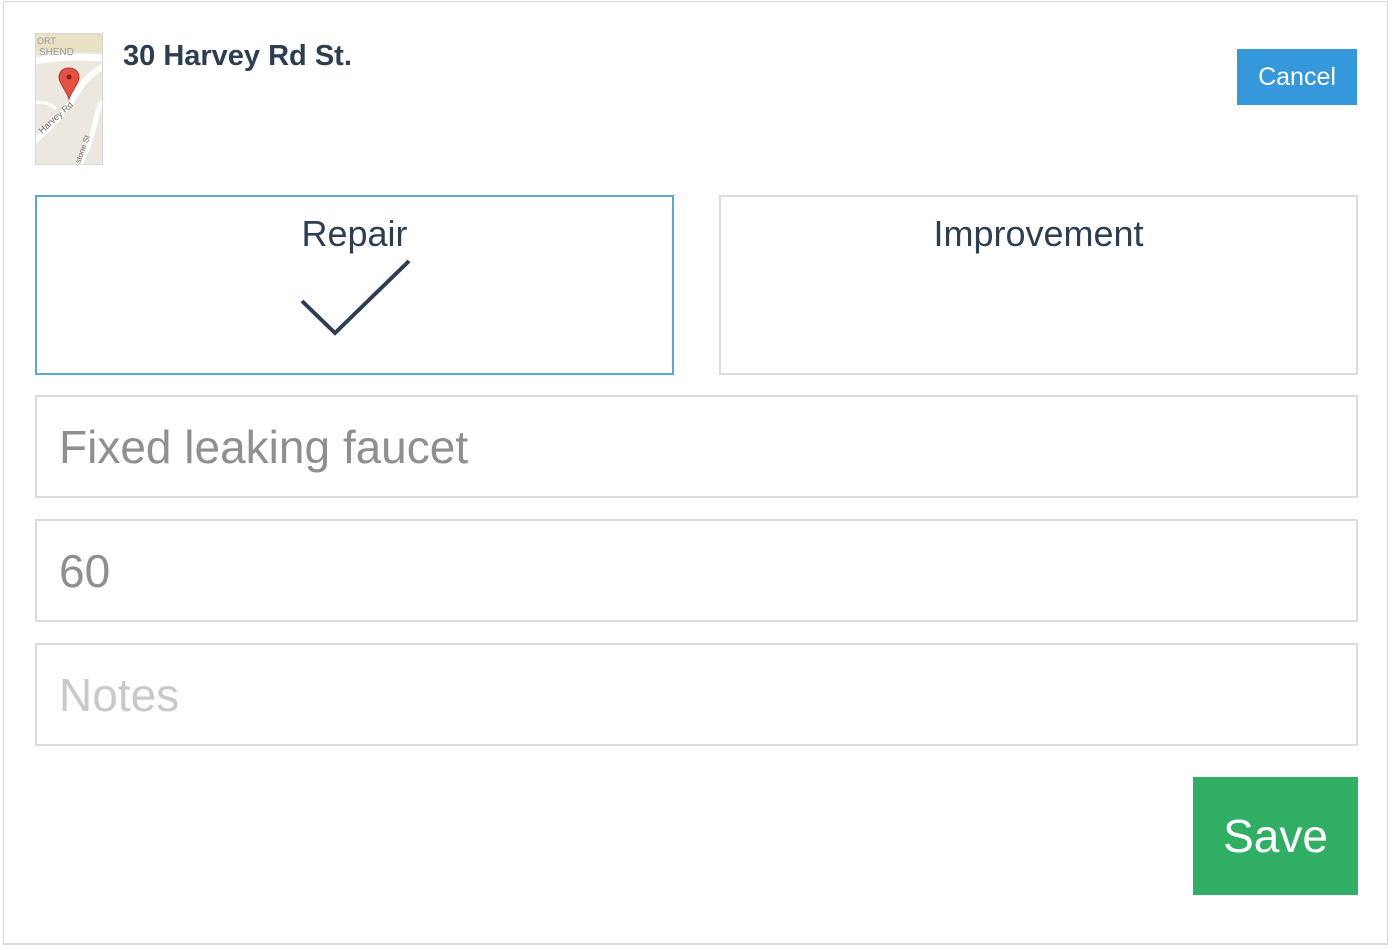 This screenshot has height=950, width=1393. What do you see at coordinates (354, 233) in the screenshot?
I see `type-option-repair-label: Repair` at bounding box center [354, 233].